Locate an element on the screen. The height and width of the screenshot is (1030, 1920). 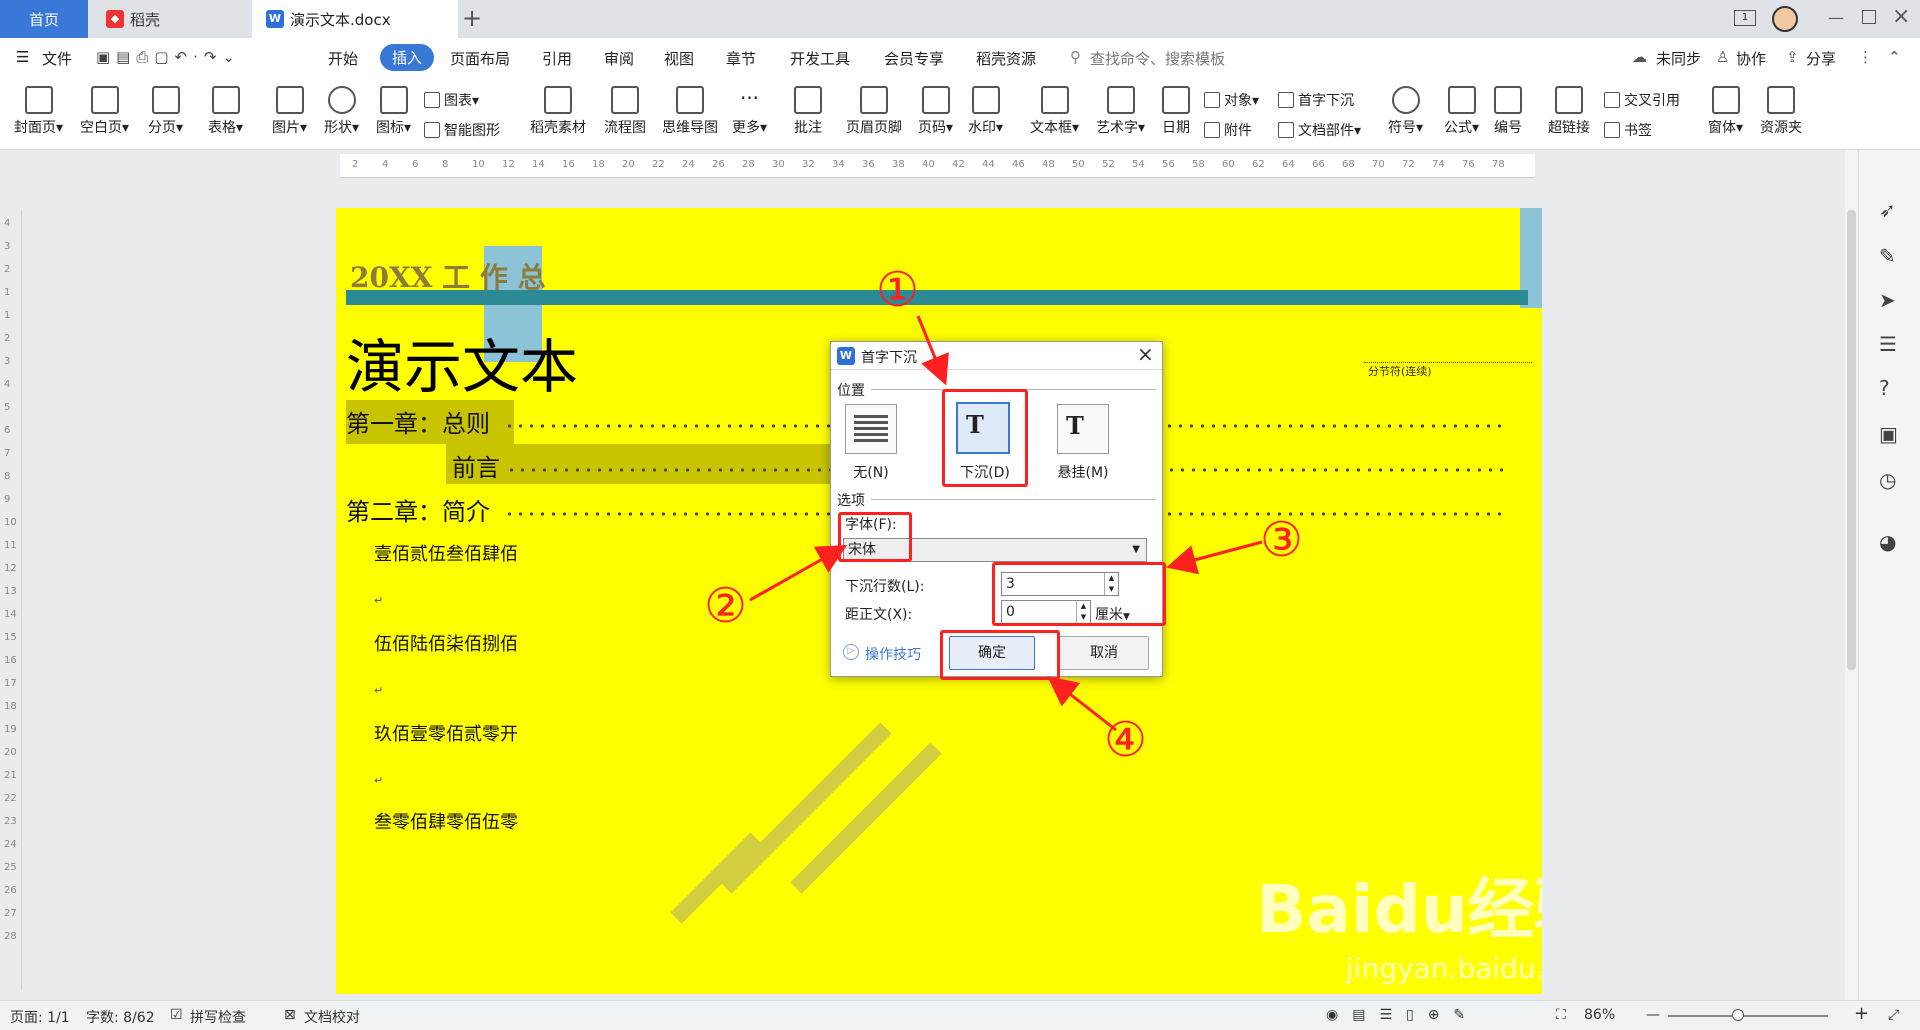
sliders-icon: ☰ is located at coordinates (1888, 344).